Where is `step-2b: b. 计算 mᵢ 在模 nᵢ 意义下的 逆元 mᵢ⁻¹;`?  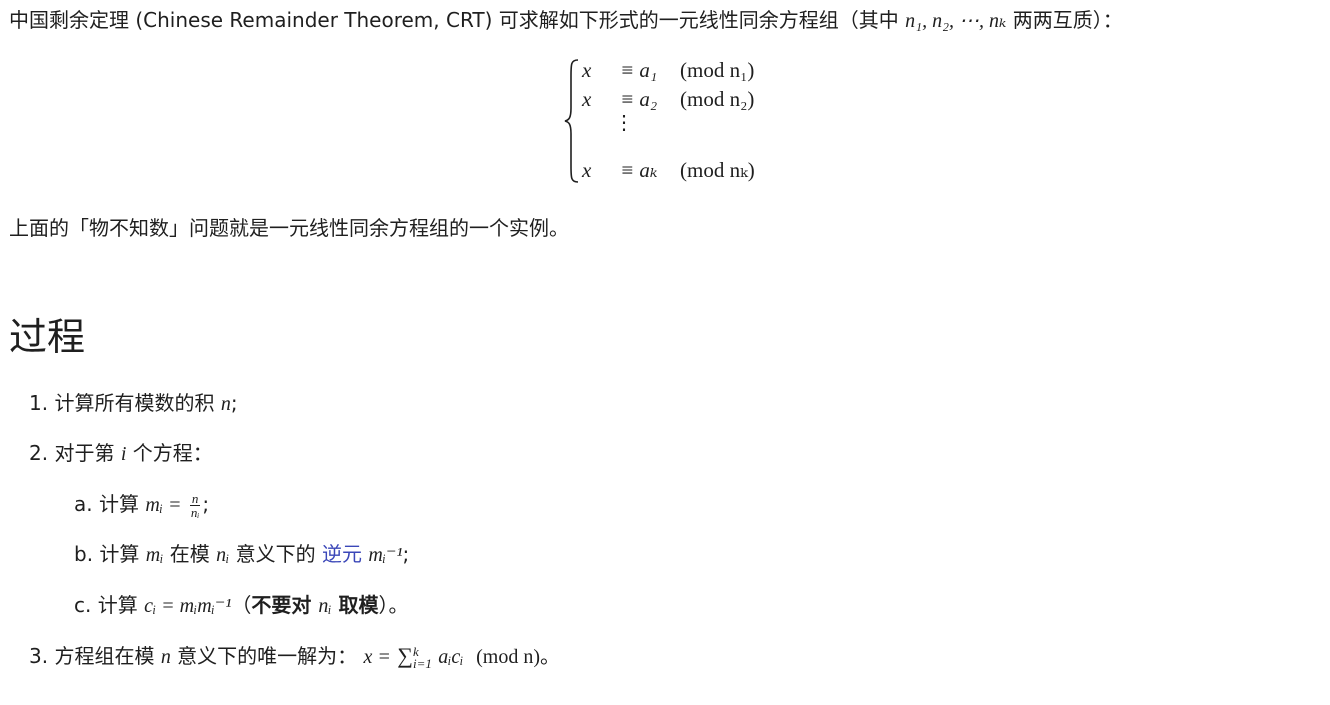 step-2b: b. 计算 mᵢ 在模 nᵢ 意义下的 逆元 mᵢ⁻¹; is located at coordinates (241, 552).